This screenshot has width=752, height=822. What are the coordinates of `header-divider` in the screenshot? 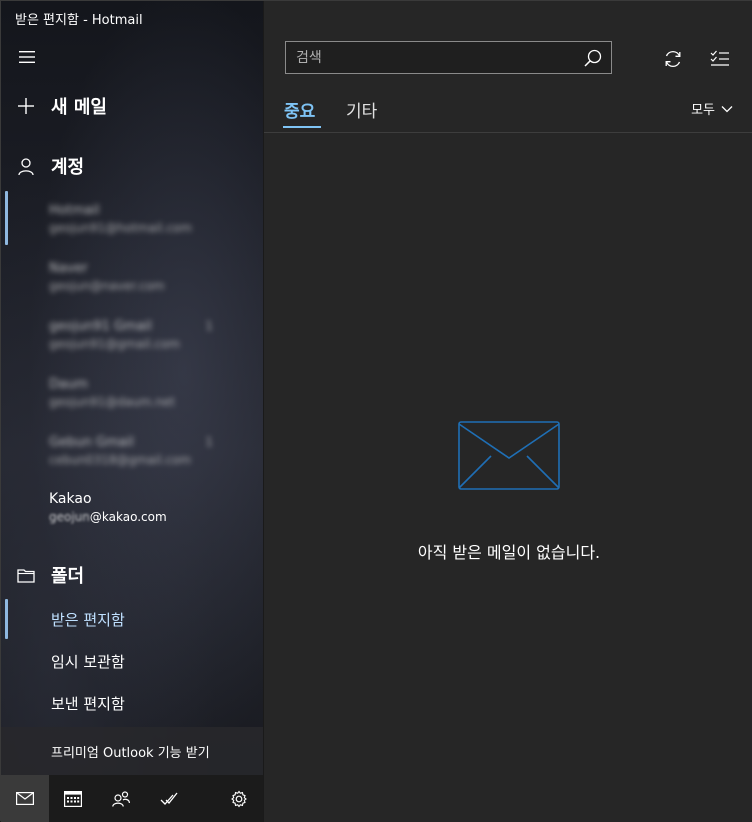 It's located at (508, 132).